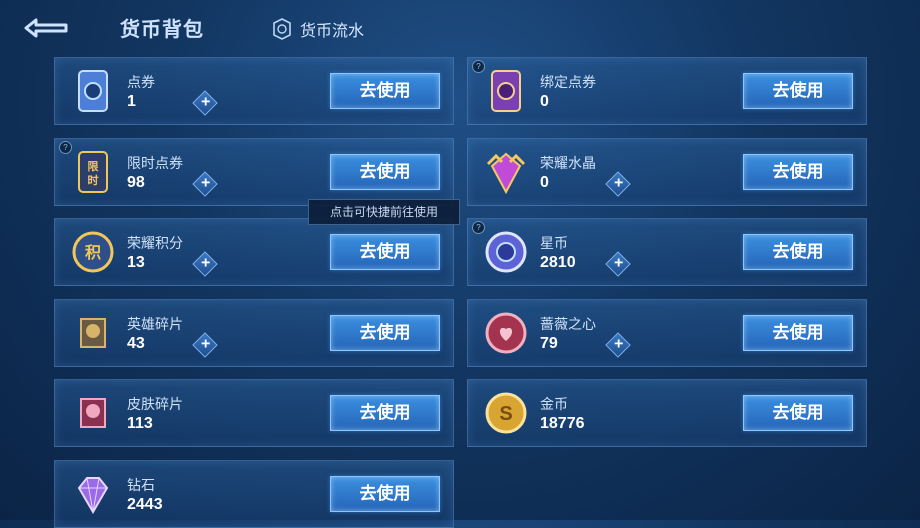  What do you see at coordinates (93, 413) in the screenshot?
I see `skin-shard-icon` at bounding box center [93, 413].